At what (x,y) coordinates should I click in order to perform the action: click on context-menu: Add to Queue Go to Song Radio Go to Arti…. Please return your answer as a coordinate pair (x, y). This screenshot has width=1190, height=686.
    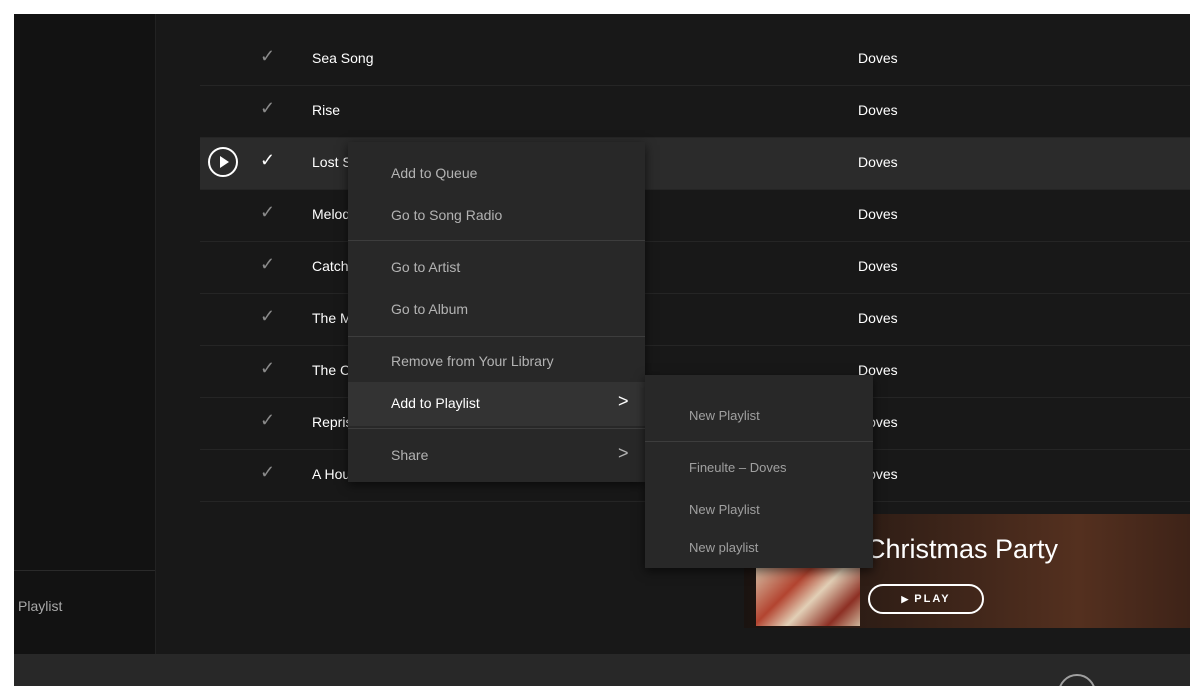
    Looking at the image, I should click on (496, 312).